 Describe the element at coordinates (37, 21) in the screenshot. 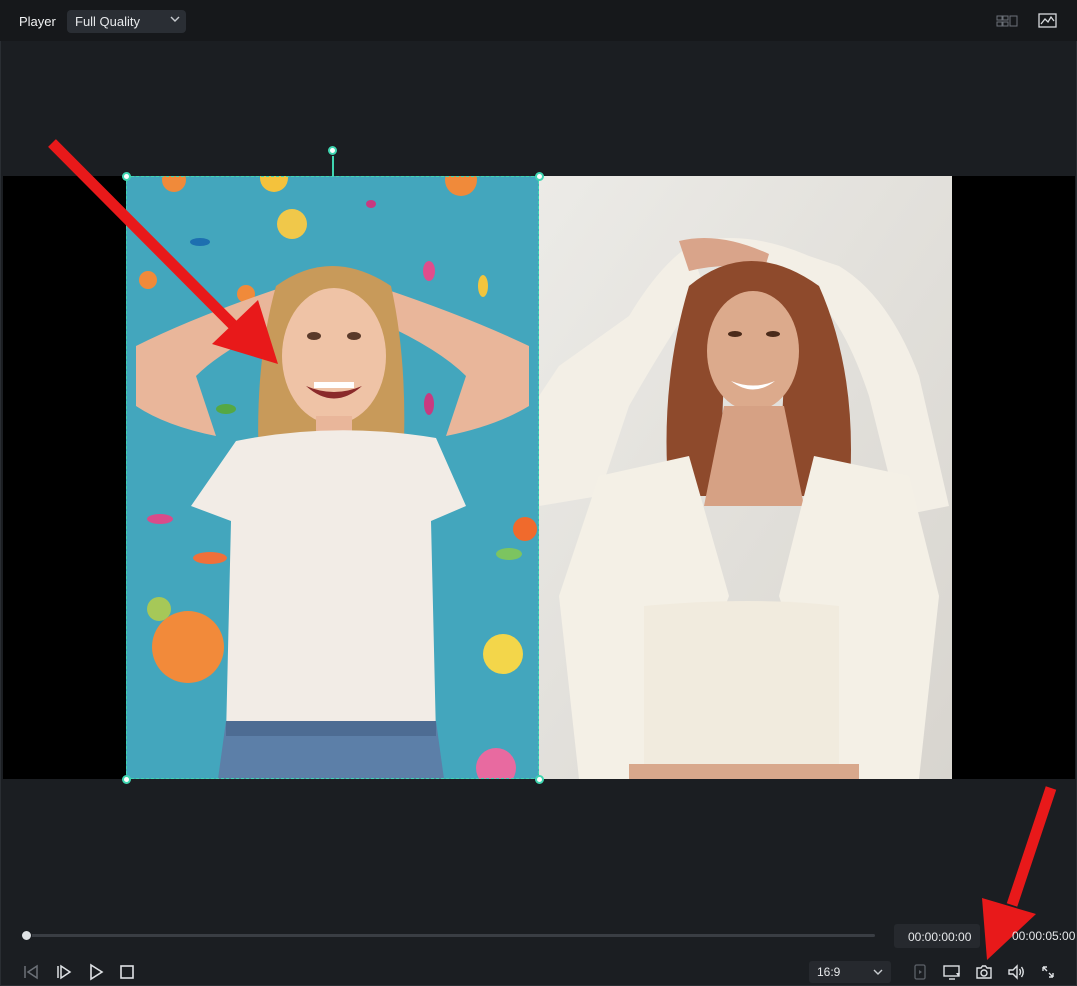

I see `panel-title: Player` at that location.